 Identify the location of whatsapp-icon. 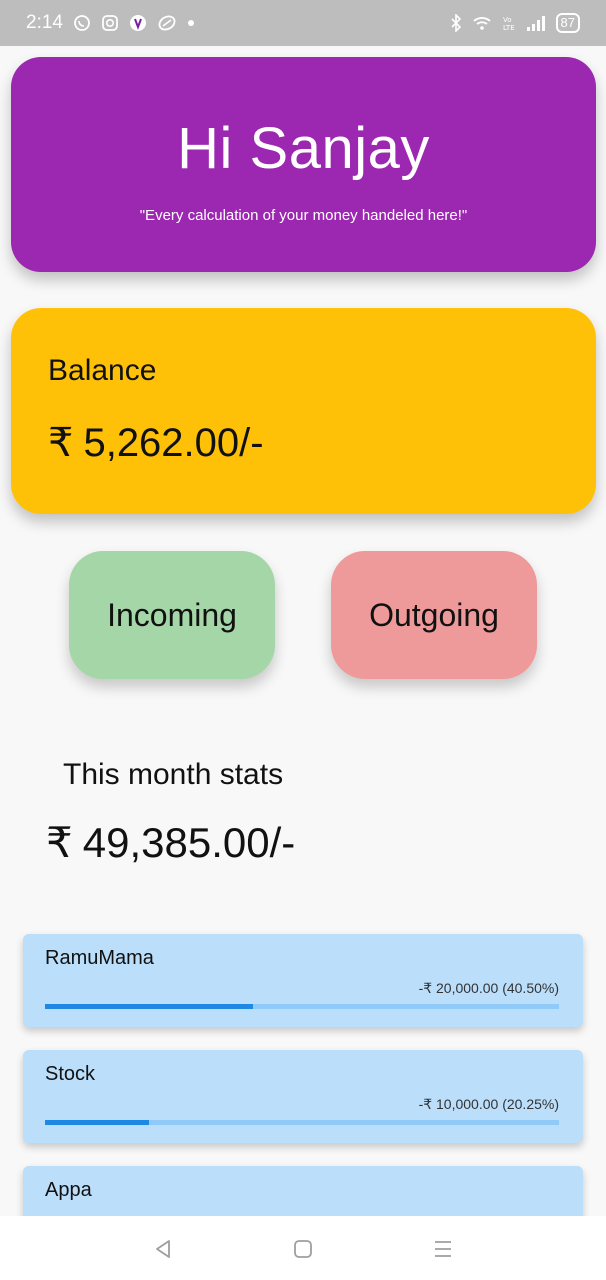
(82, 23).